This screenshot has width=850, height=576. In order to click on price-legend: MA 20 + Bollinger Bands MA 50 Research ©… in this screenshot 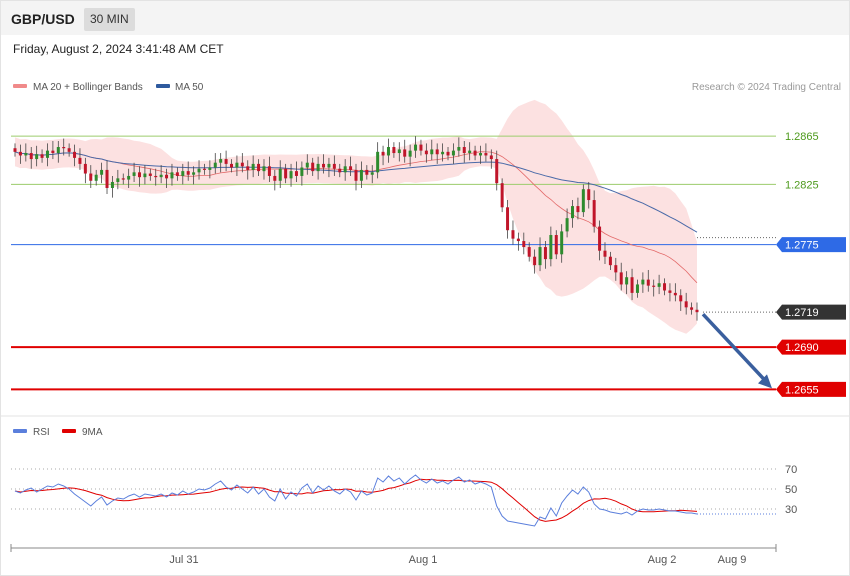, I will do `click(427, 87)`.